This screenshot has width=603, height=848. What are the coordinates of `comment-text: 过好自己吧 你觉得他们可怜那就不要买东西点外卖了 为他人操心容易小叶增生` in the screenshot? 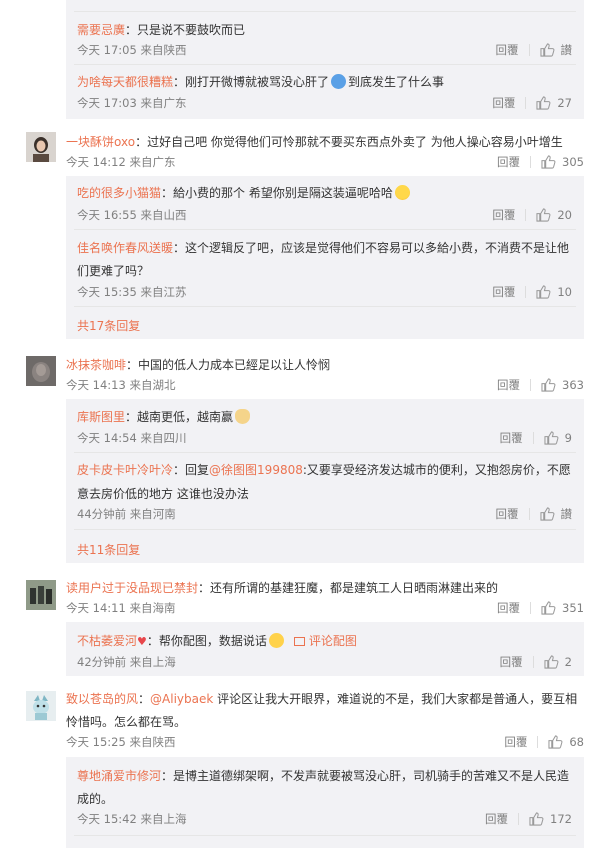 It's located at (355, 142).